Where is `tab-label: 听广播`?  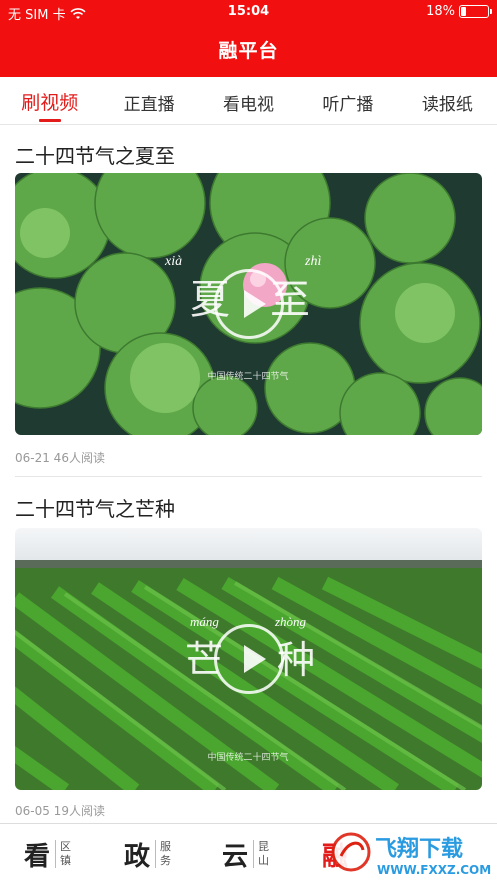
tab-label: 听广播 is located at coordinates (348, 105).